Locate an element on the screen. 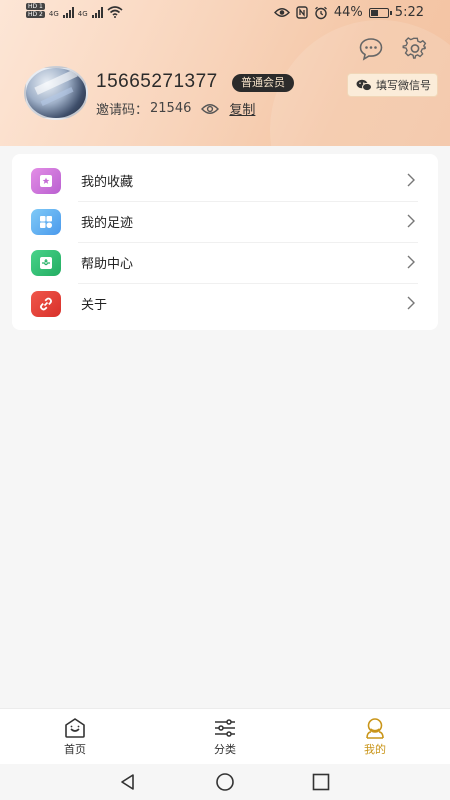  menu-item-help-center: 帮助中心 is located at coordinates (225, 262).